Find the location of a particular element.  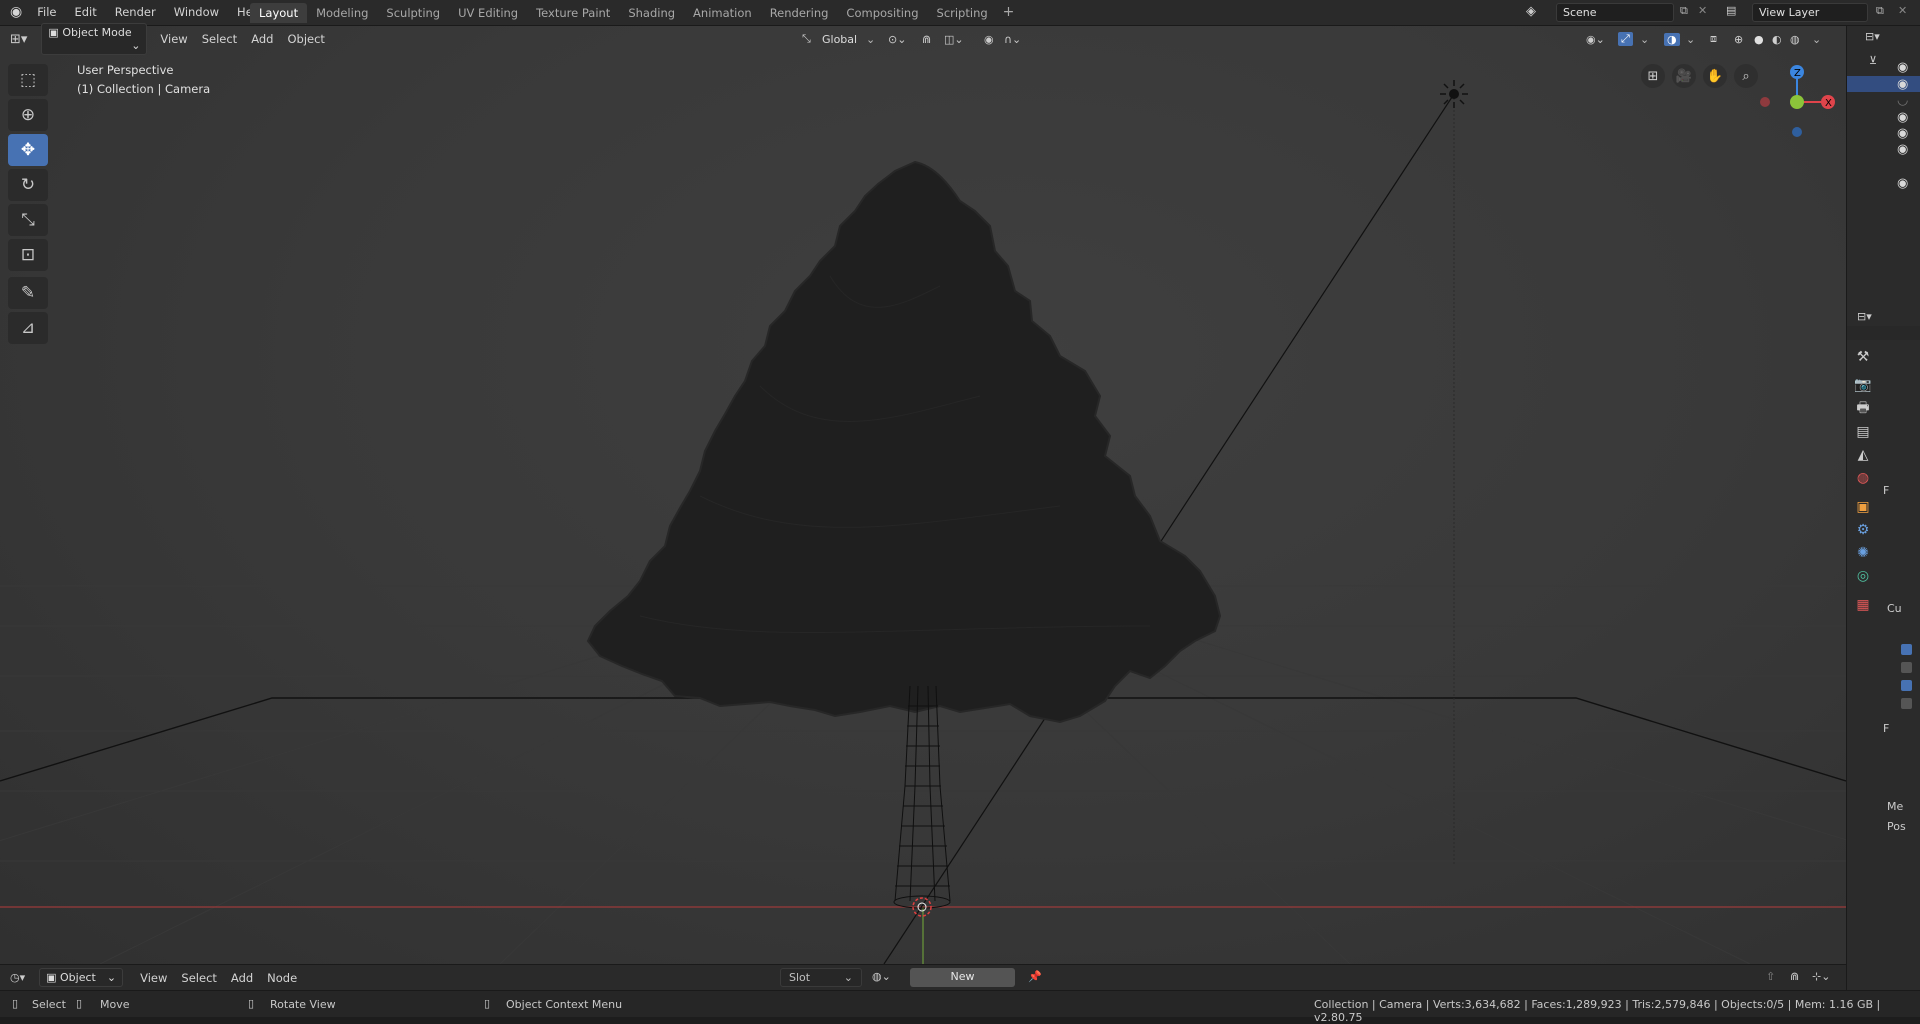

panel-label-me: Me is located at coordinates (1895, 806).